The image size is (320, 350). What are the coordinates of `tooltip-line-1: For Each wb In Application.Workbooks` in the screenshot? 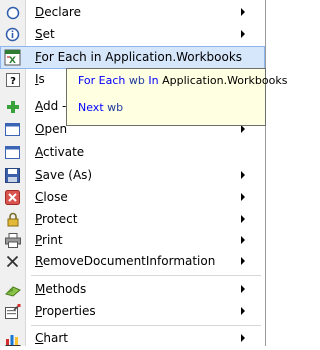 It's located at (182, 81).